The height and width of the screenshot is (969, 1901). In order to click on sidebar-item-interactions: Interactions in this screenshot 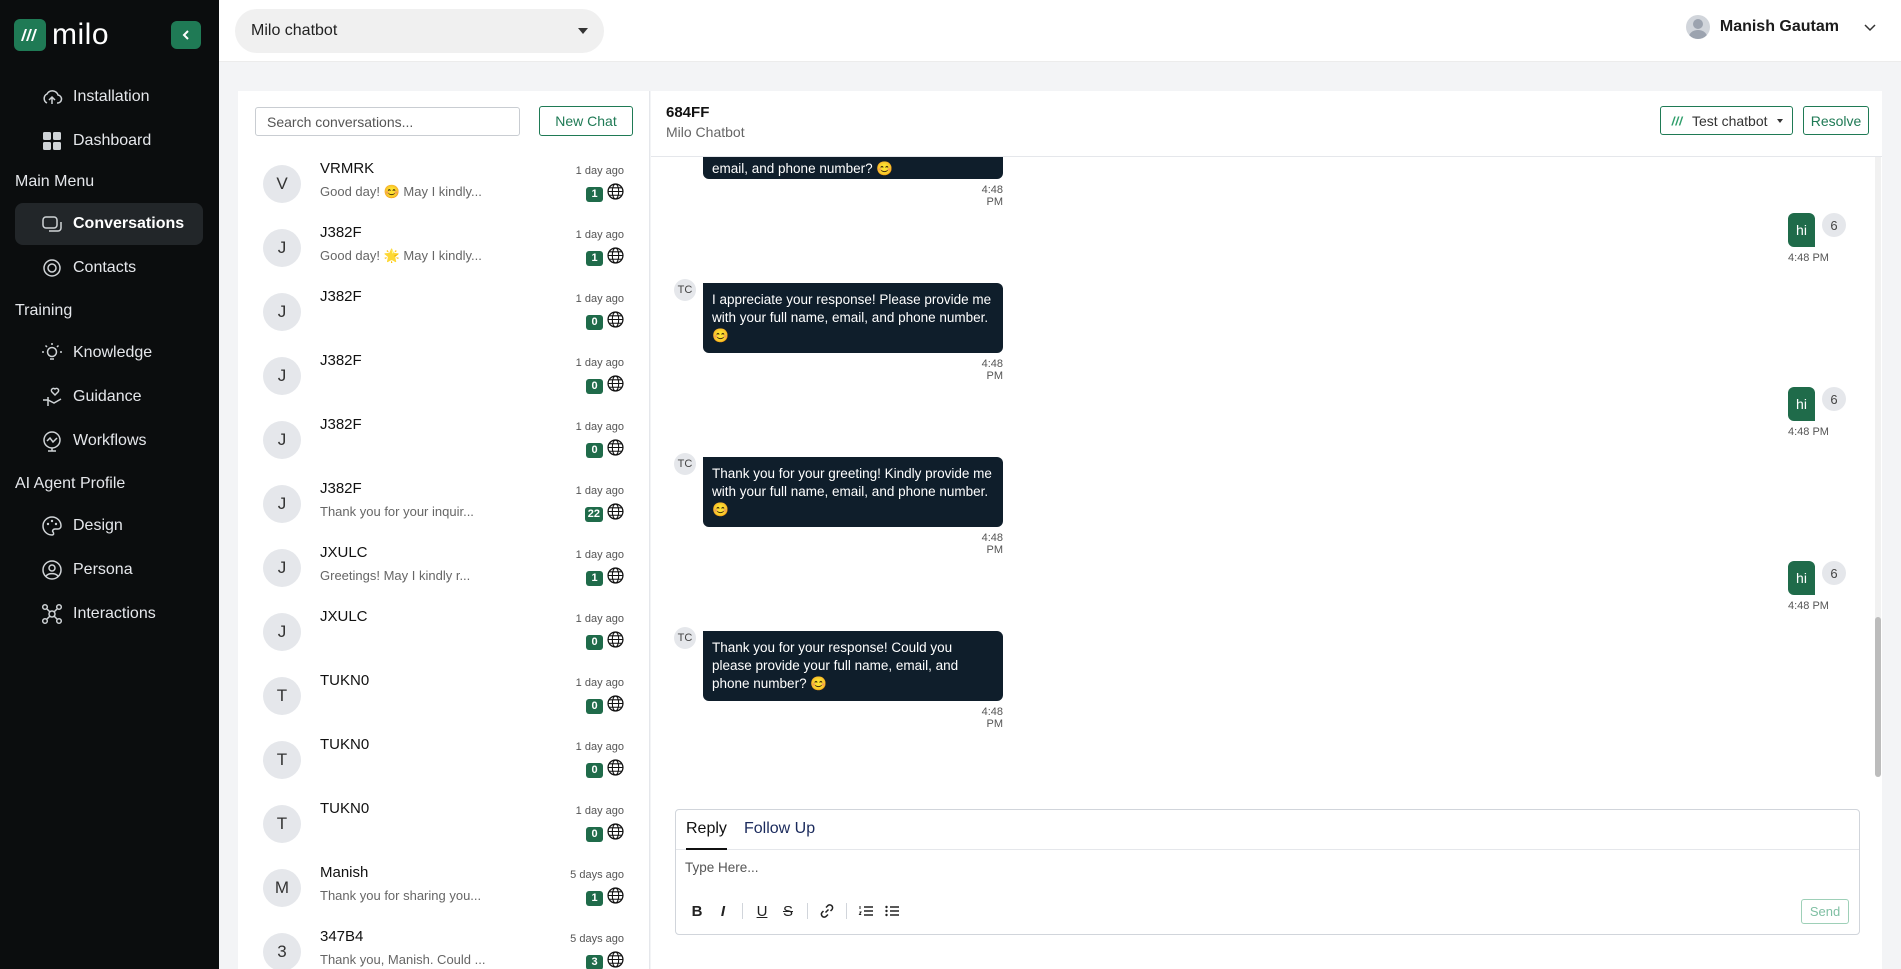, I will do `click(109, 614)`.